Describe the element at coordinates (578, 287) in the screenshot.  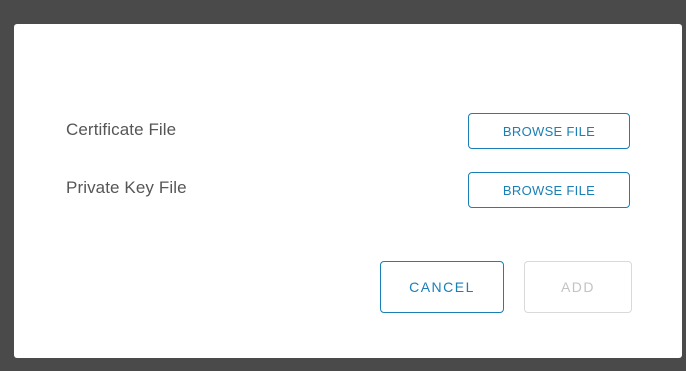
I see `add-button: ADD` at that location.